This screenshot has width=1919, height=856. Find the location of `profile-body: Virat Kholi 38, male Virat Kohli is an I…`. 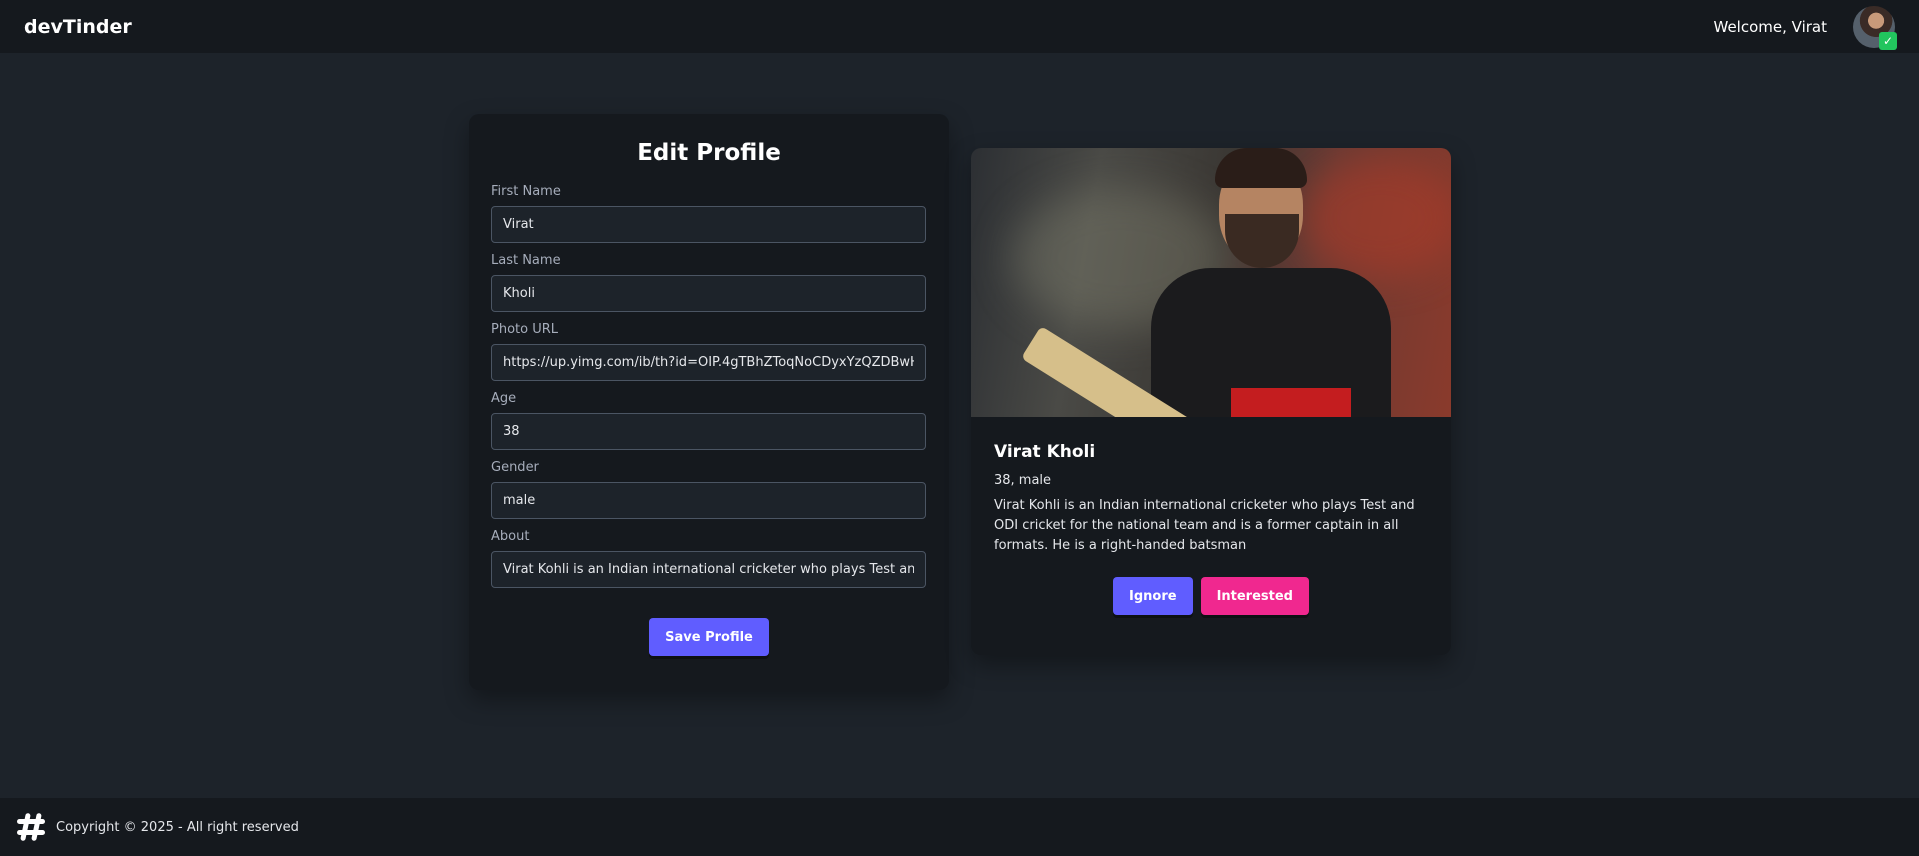

profile-body: Virat Kholi 38, male Virat Kohli is an I… is located at coordinates (1211, 528).